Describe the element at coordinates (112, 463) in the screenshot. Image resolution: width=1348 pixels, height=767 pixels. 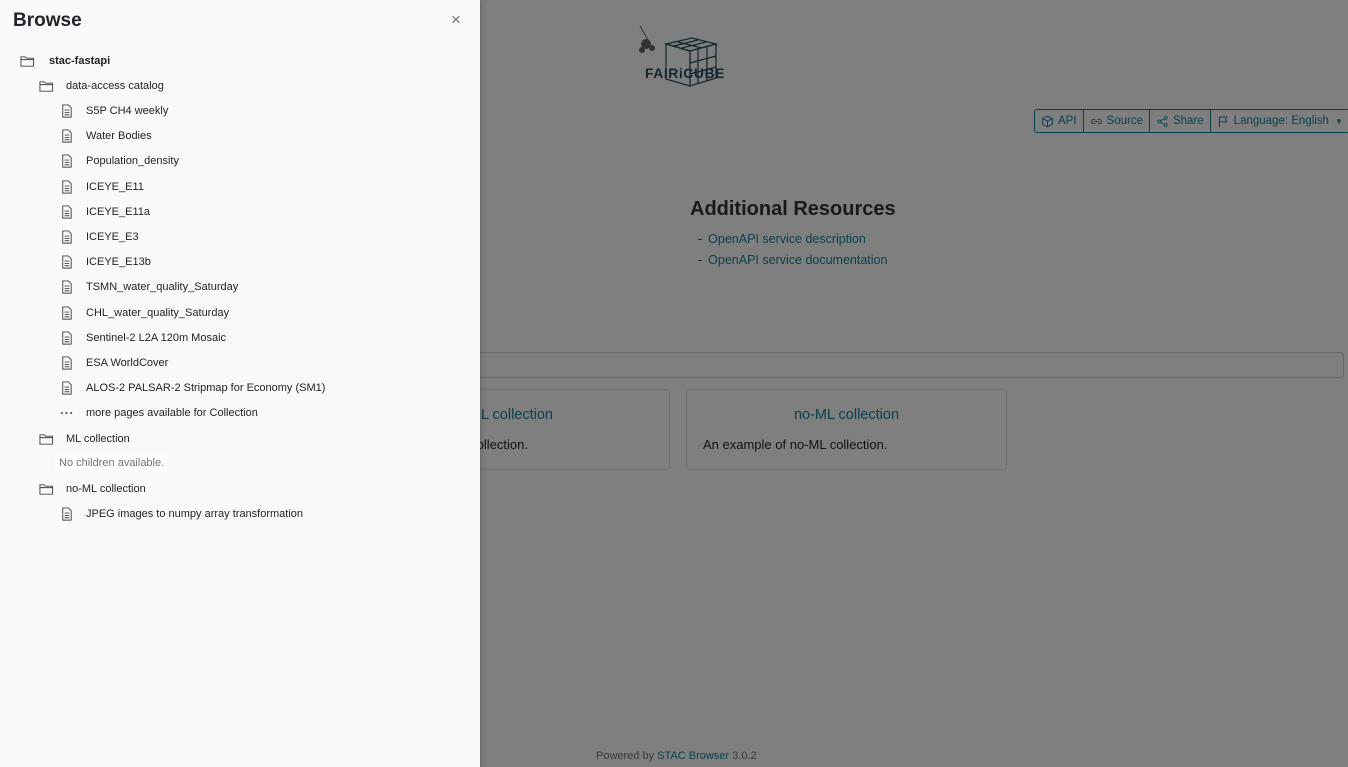
I see `no-children-message: No children available.` at that location.